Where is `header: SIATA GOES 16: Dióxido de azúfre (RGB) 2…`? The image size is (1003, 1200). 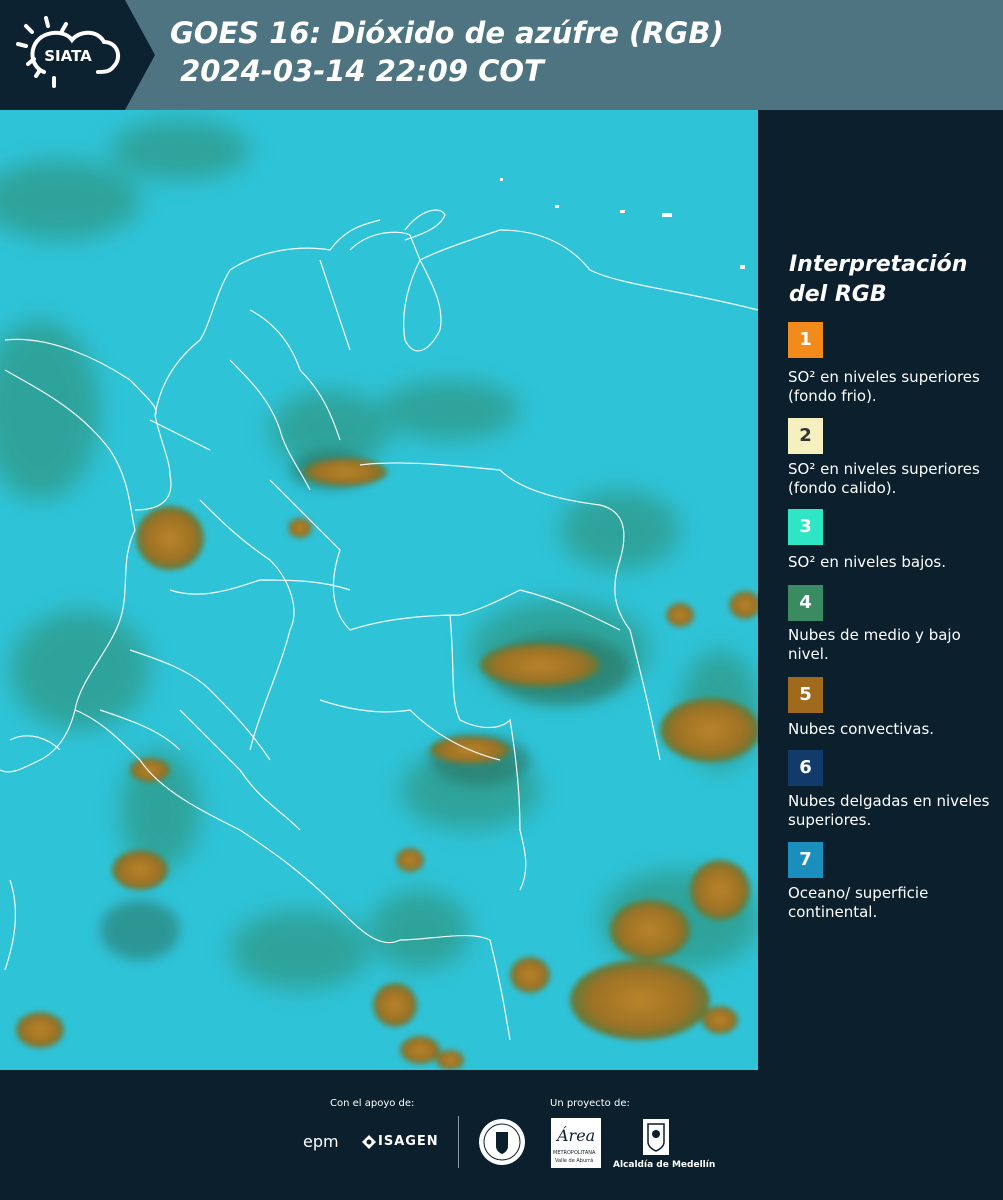 header: SIATA GOES 16: Dióxido de azúfre (RGB) 2… is located at coordinates (501, 55).